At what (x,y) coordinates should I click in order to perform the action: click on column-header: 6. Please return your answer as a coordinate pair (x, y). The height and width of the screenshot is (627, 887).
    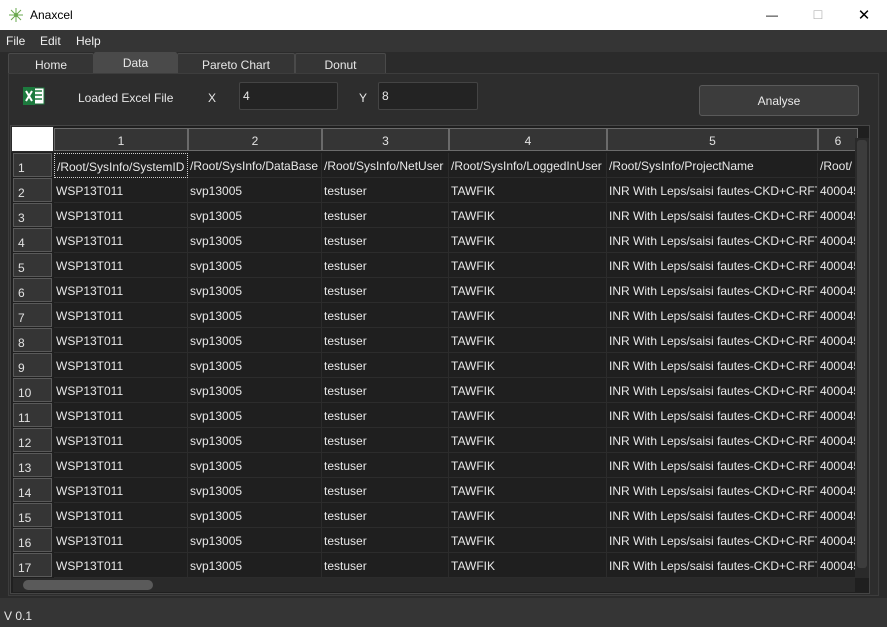
    Looking at the image, I should click on (838, 139).